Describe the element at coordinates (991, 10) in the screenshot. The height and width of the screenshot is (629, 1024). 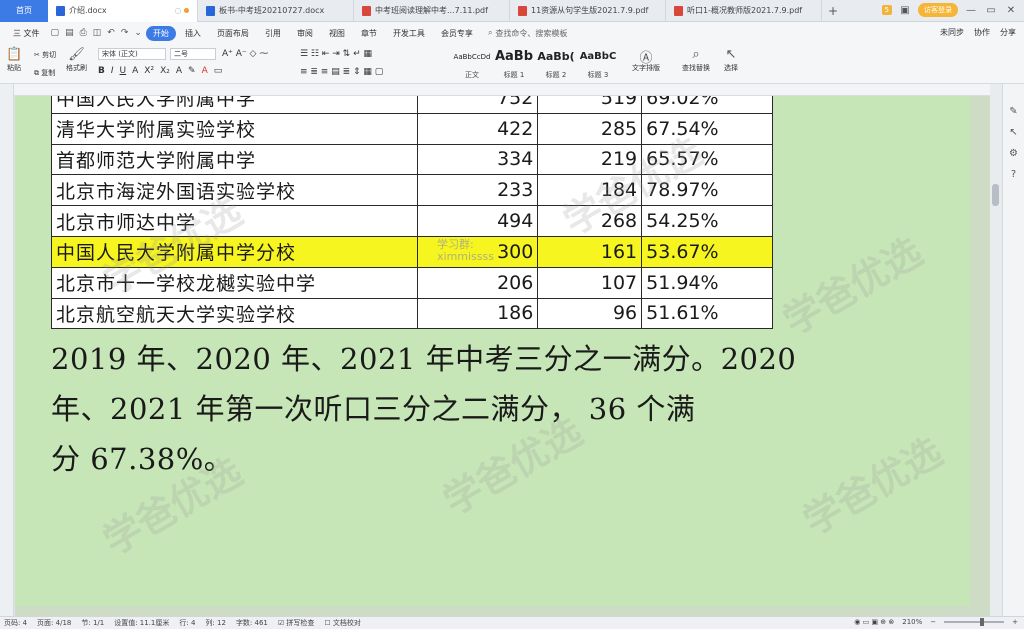
I see `maximize-icon: ▭` at that location.